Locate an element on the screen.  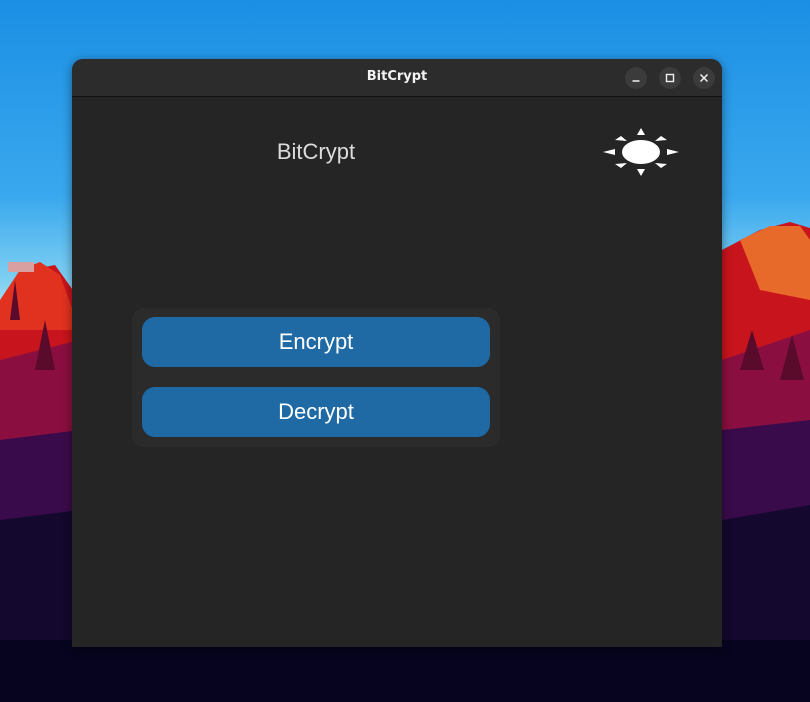
sun-icon is located at coordinates (641, 152).